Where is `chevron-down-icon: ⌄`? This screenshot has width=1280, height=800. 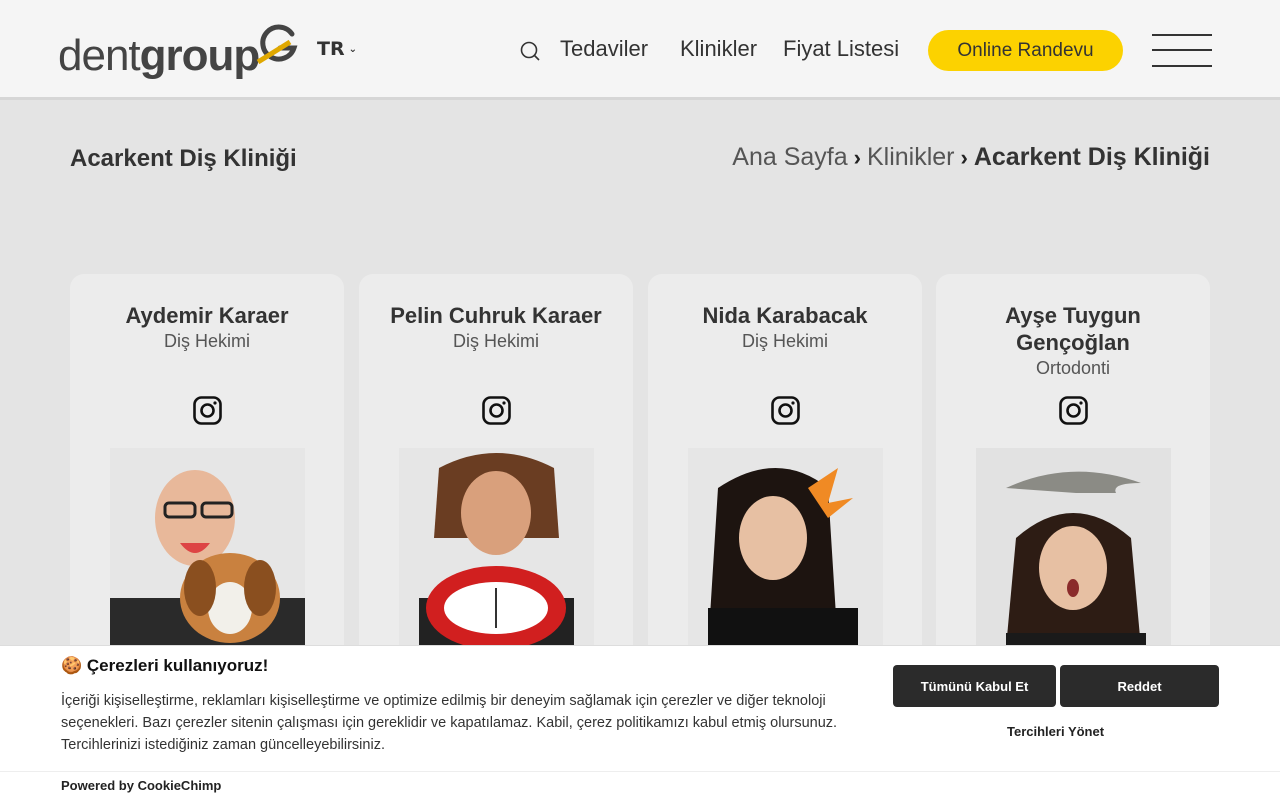 chevron-down-icon: ⌄ is located at coordinates (352, 49).